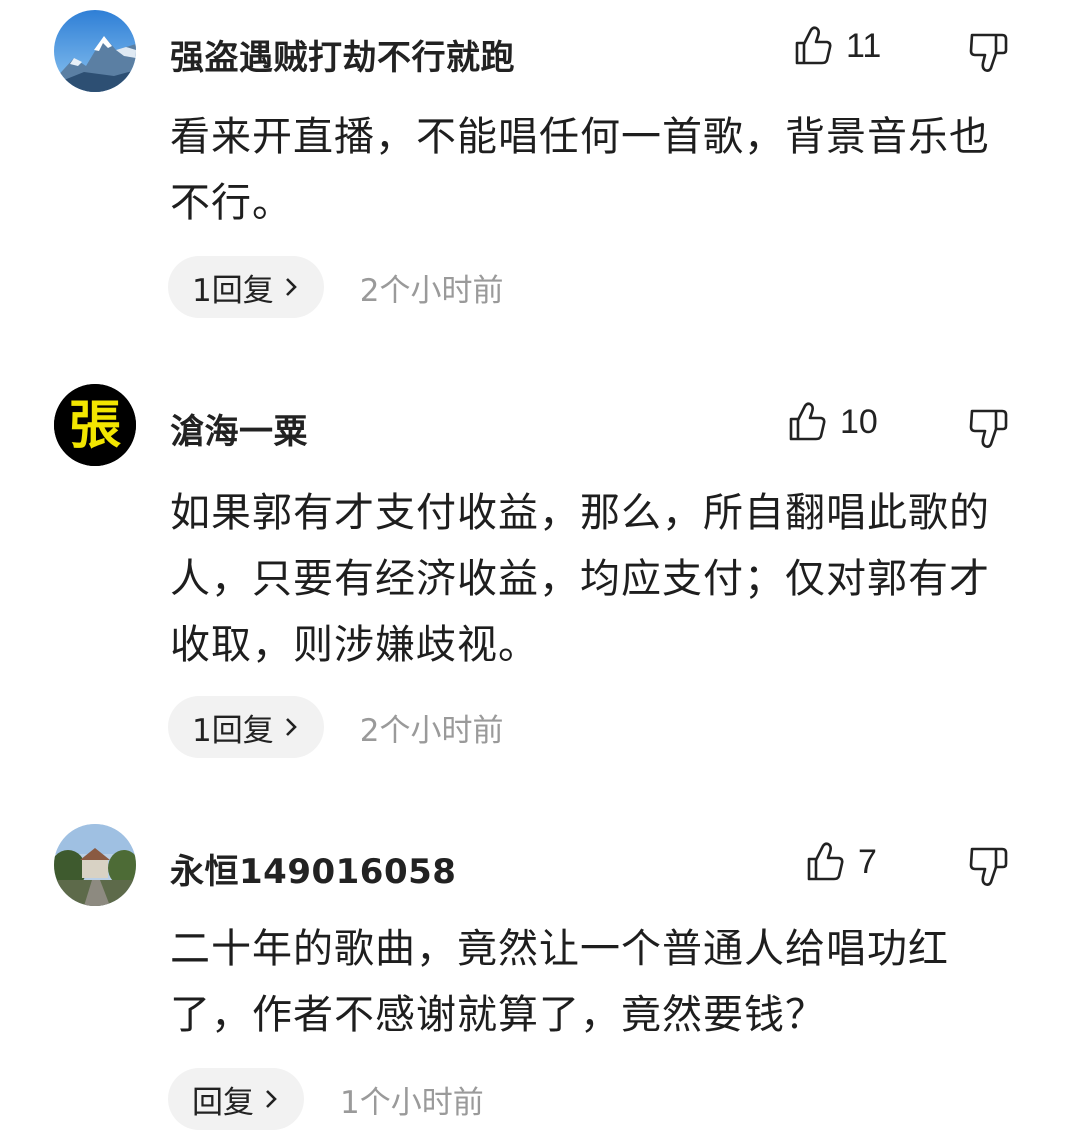  I want to click on avatar-character: 張, so click(95, 425).